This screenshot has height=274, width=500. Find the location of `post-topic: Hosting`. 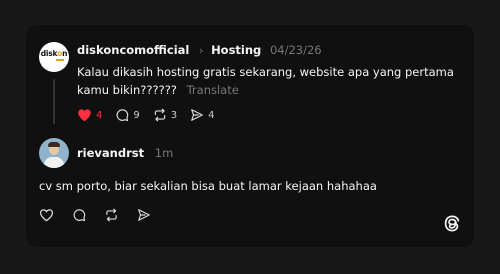

post-topic: Hosting is located at coordinates (236, 50).